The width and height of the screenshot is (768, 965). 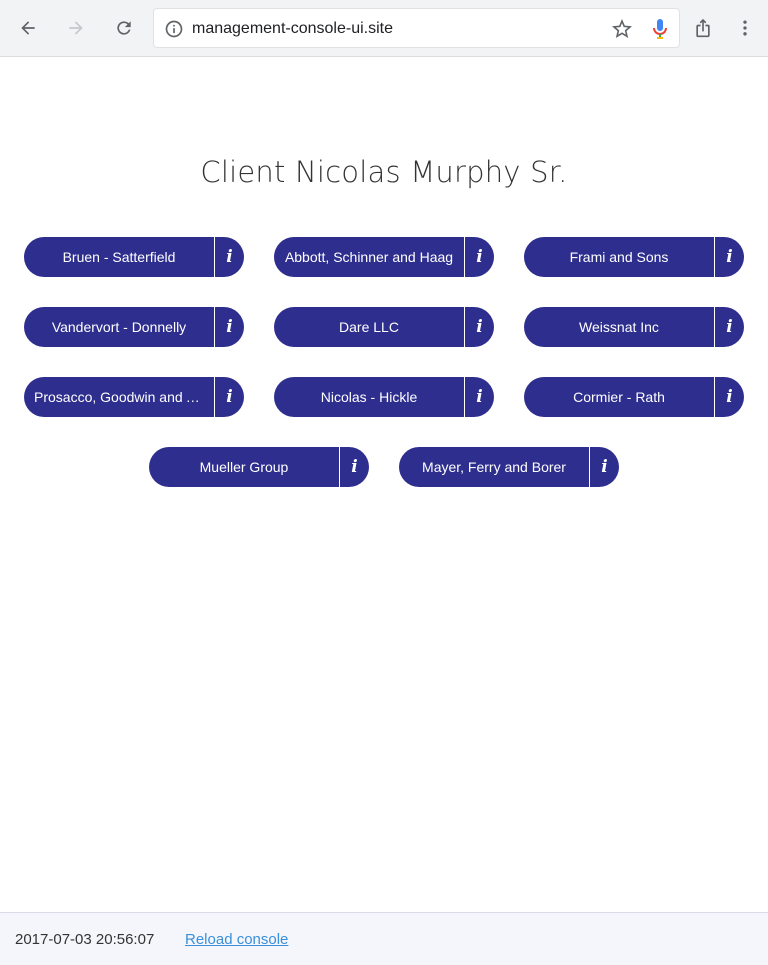 What do you see at coordinates (384, 172) in the screenshot?
I see `page-title: Client Nicolas Murphy Sr.` at bounding box center [384, 172].